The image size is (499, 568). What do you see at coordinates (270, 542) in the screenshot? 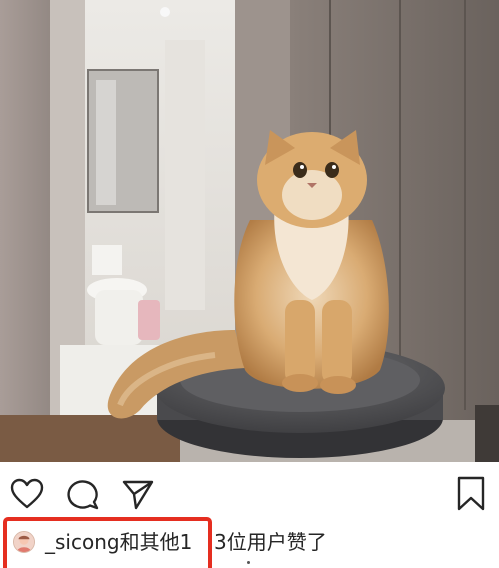
I see `likes-count-text: 3位用户赞了` at bounding box center [270, 542].